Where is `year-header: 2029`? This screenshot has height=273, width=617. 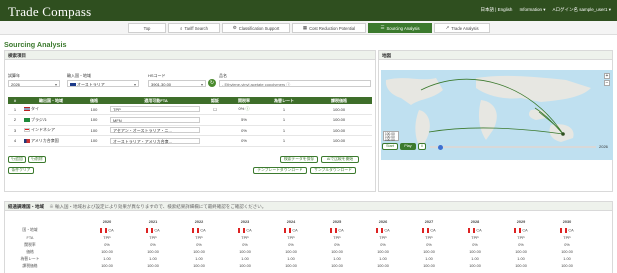 year-header: 2029 is located at coordinates (521, 222).